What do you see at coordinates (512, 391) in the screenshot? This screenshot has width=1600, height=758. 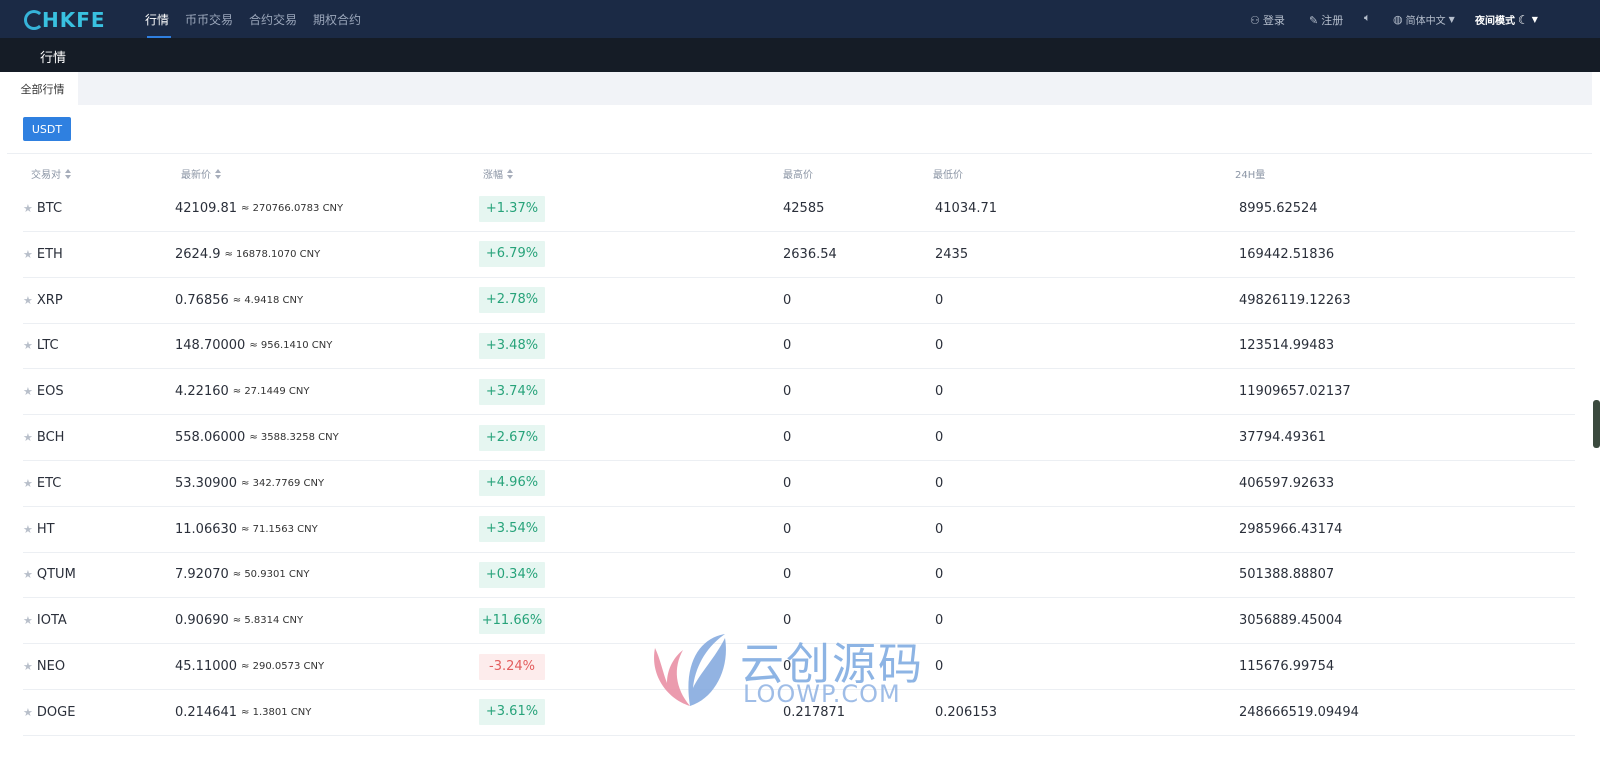 I see `change-cell: +3.74%` at bounding box center [512, 391].